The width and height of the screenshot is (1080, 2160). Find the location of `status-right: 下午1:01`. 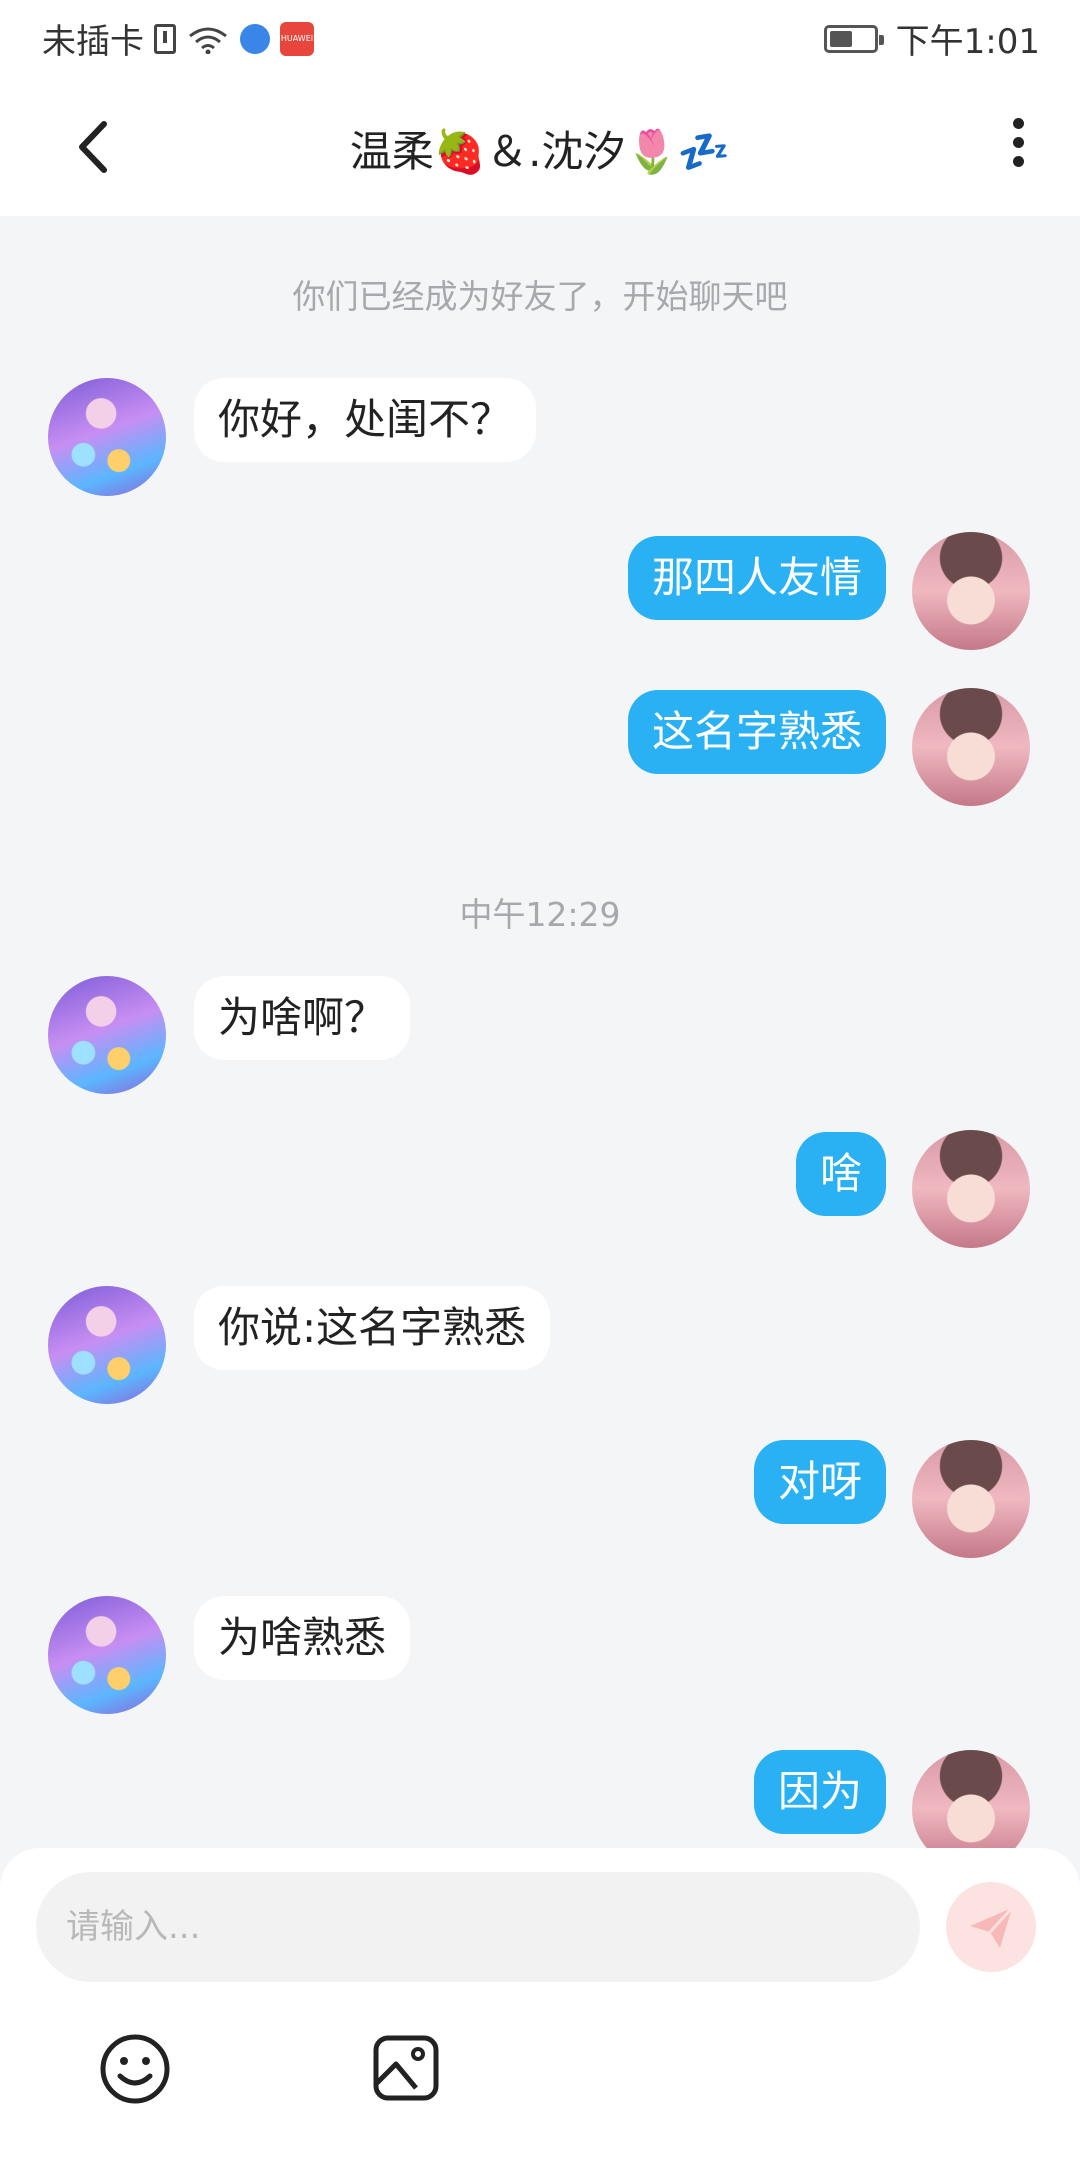

status-right: 下午1:01 is located at coordinates (931, 38).